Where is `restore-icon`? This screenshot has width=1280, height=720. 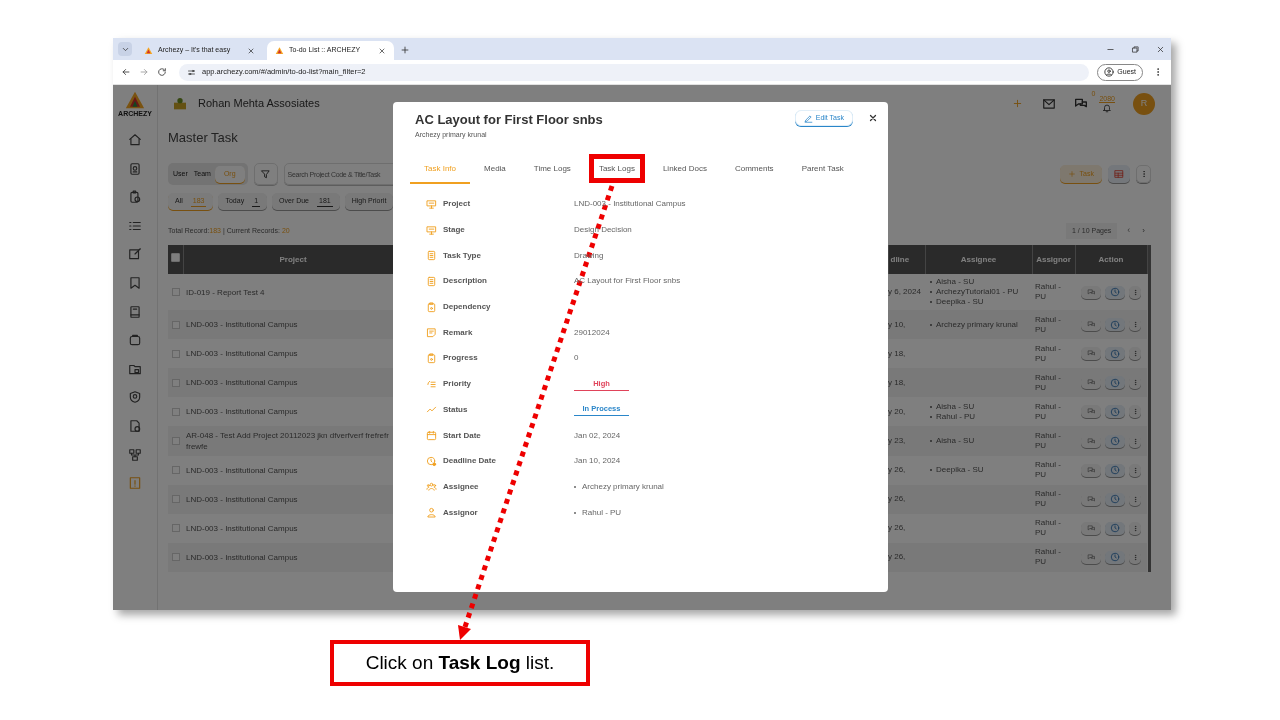
restore-icon is located at coordinates (1135, 49).